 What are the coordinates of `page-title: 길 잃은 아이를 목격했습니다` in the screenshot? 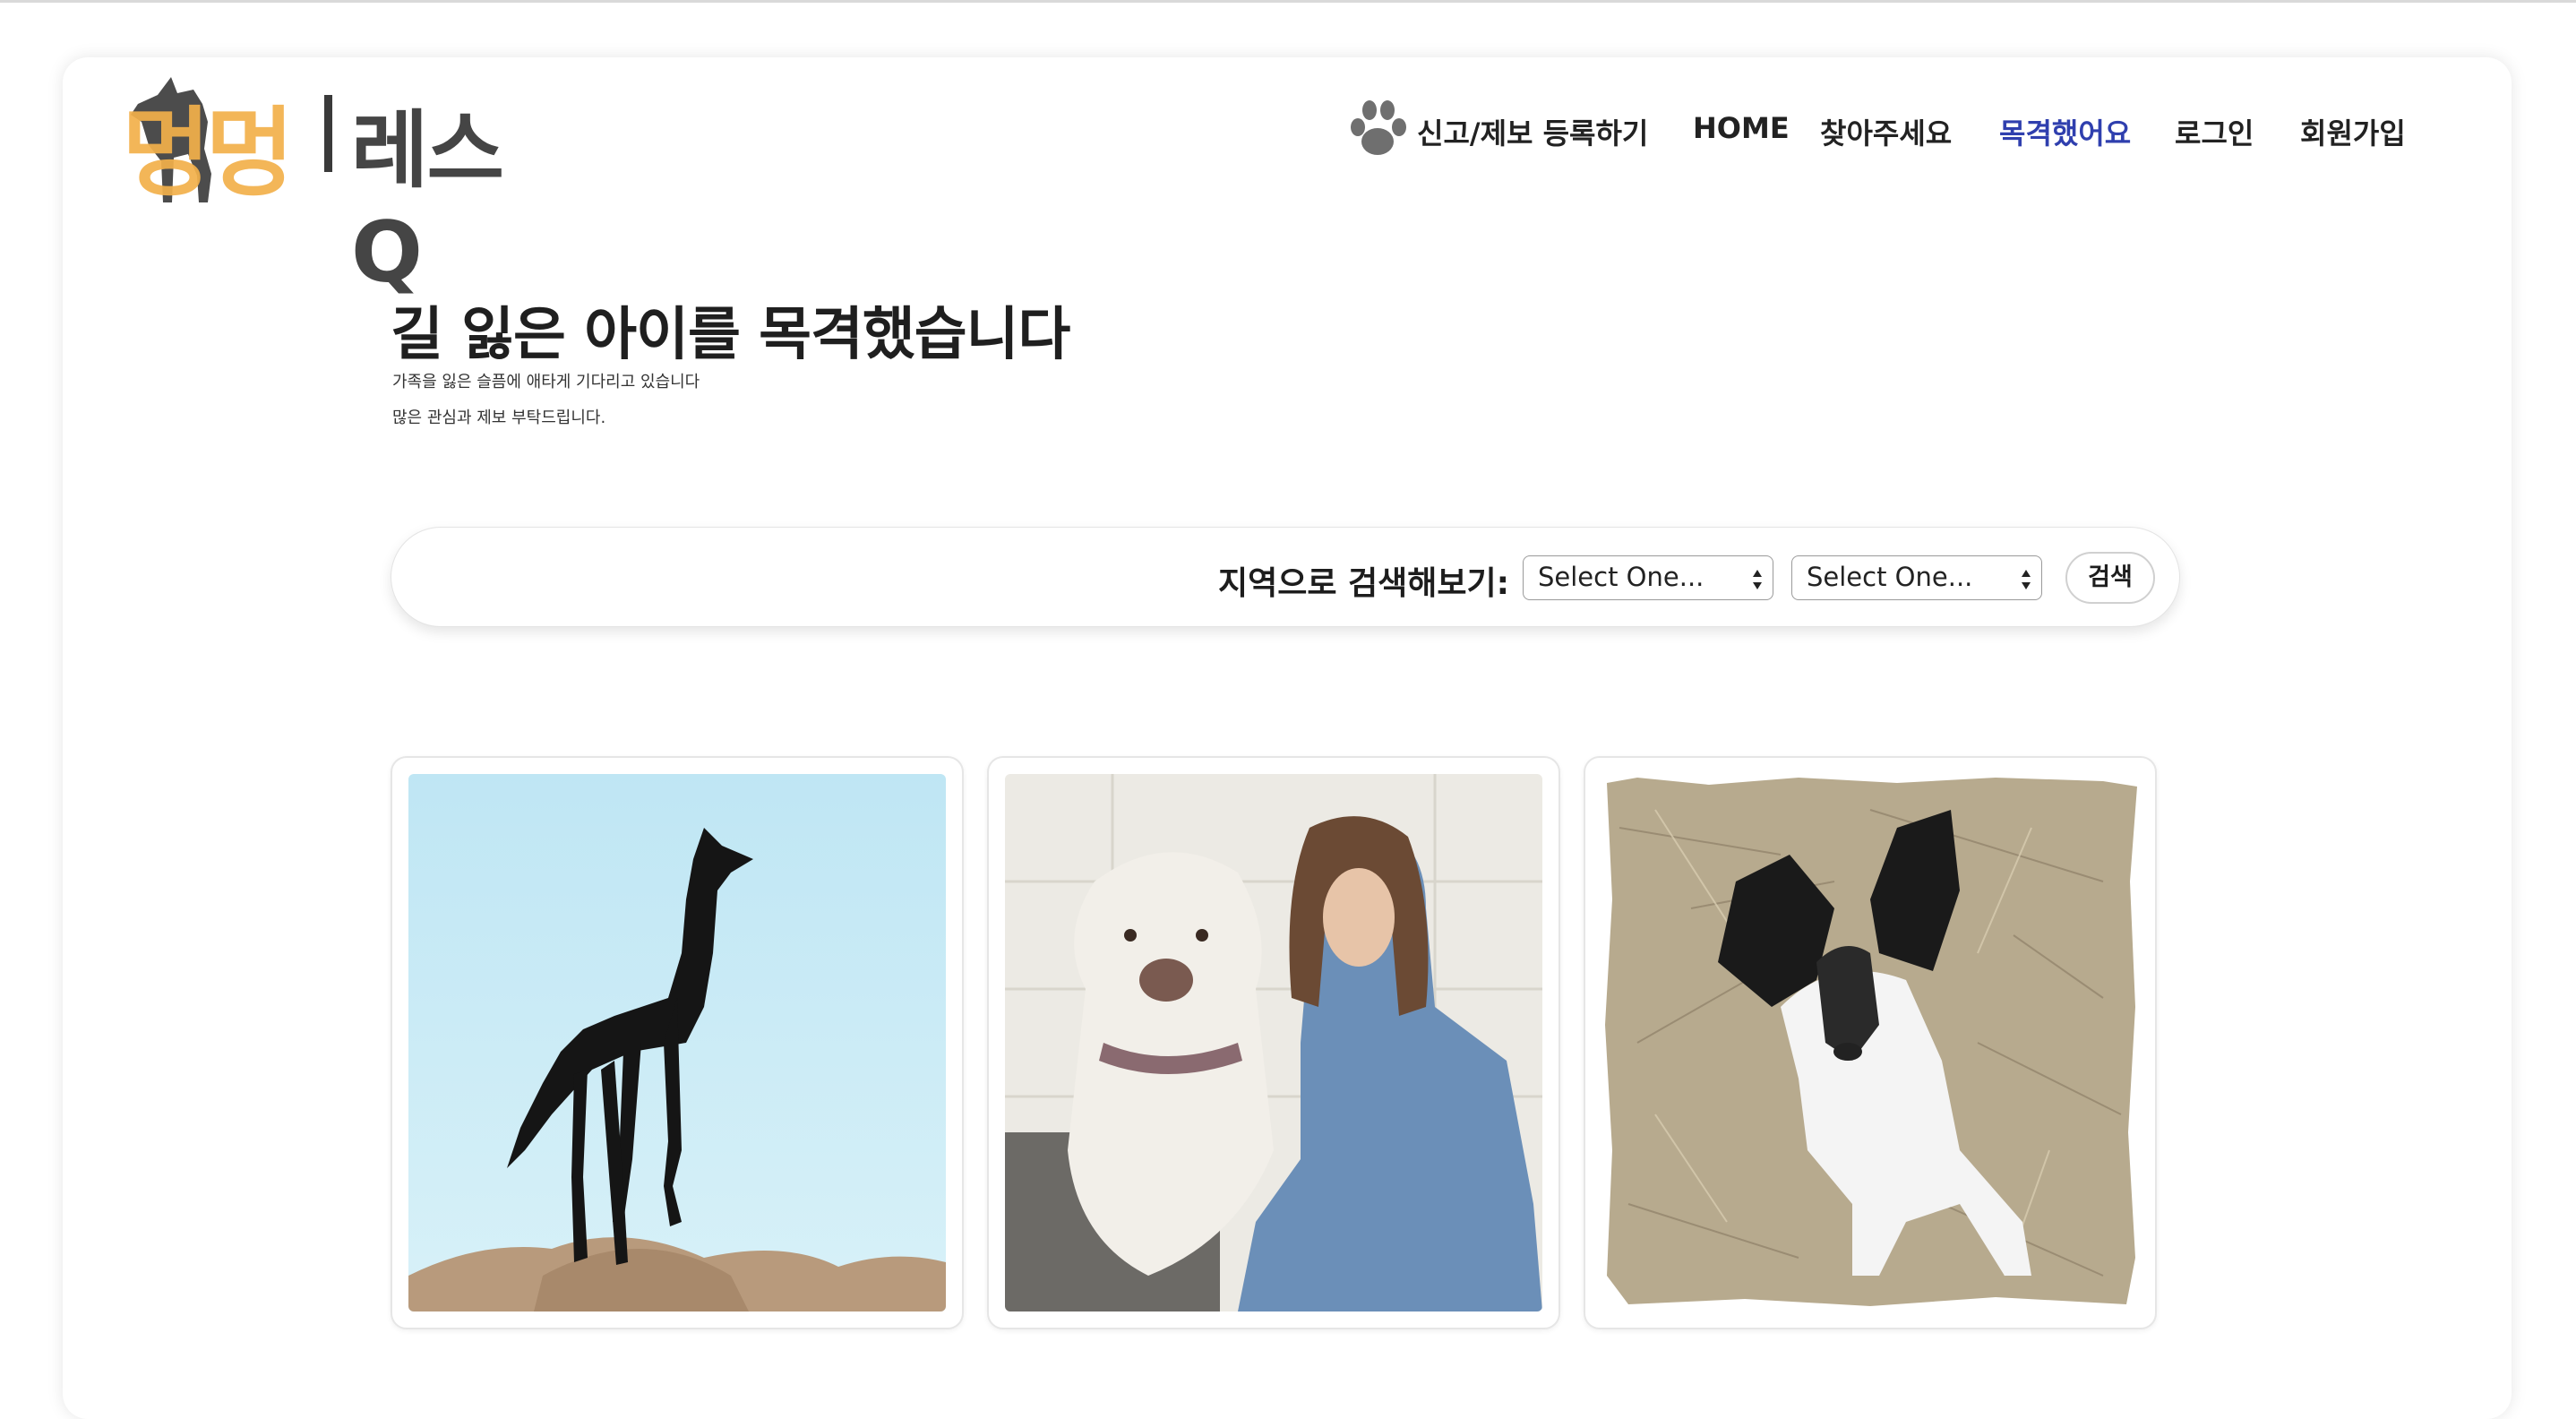 It's located at (730, 335).